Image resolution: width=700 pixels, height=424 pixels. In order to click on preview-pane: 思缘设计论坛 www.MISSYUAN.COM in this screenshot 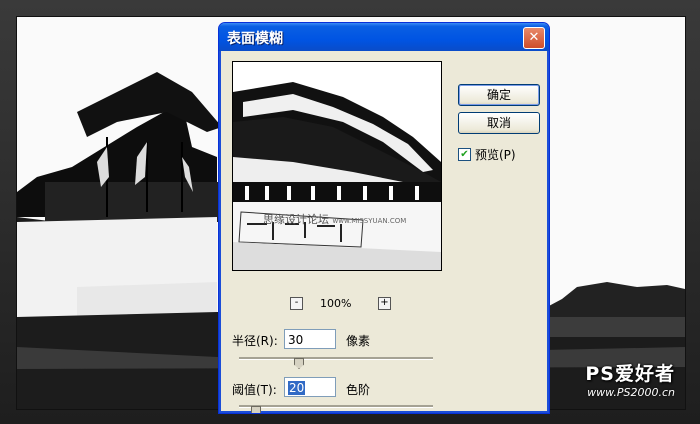, I will do `click(337, 166)`.